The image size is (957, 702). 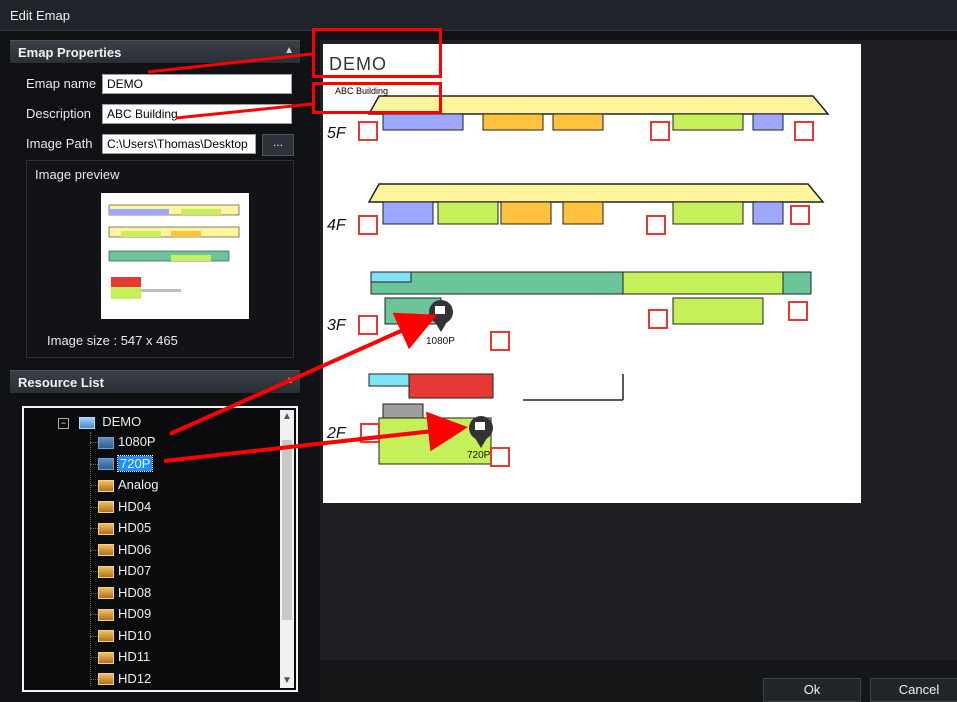 I want to click on tree-item-label: HD12, so click(x=135, y=678).